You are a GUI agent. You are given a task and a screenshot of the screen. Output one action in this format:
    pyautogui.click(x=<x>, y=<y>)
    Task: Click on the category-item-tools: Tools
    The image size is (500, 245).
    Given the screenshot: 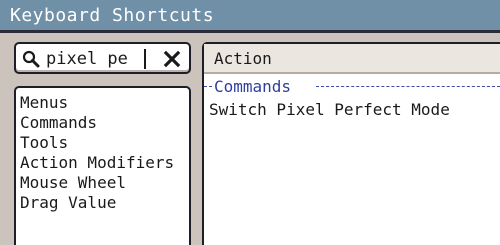 What is the action you would take?
    pyautogui.click(x=104, y=143)
    